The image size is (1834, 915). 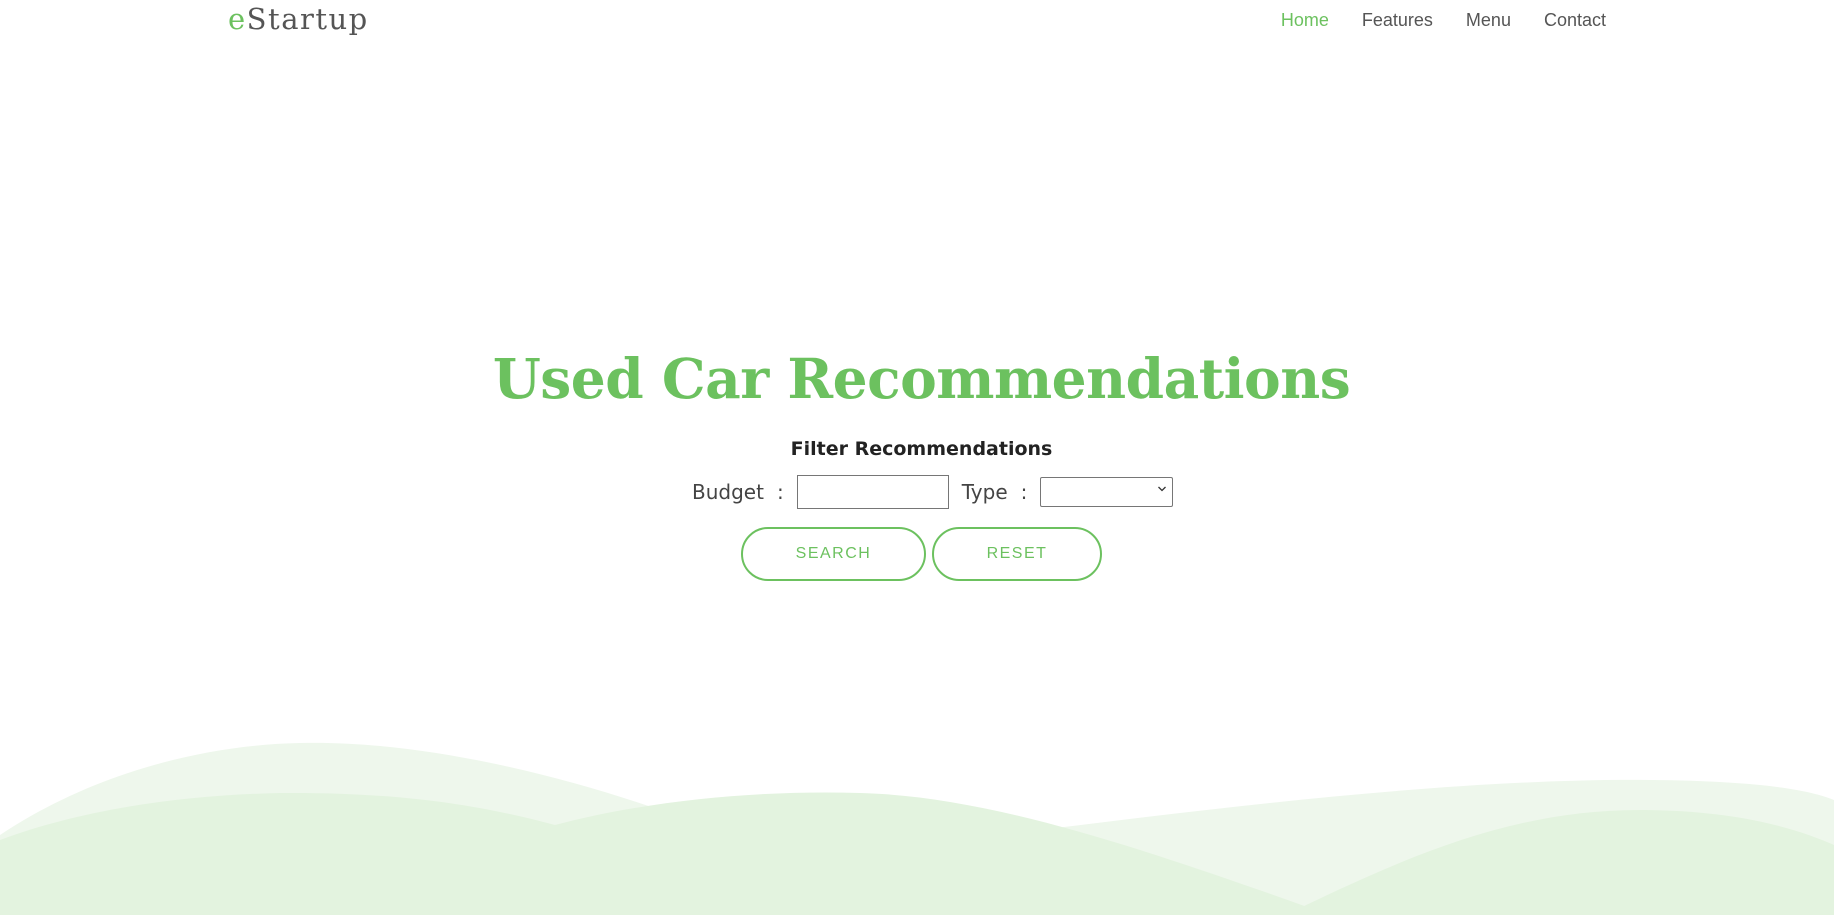 I want to click on search-button: SEARCH, so click(x=833, y=554).